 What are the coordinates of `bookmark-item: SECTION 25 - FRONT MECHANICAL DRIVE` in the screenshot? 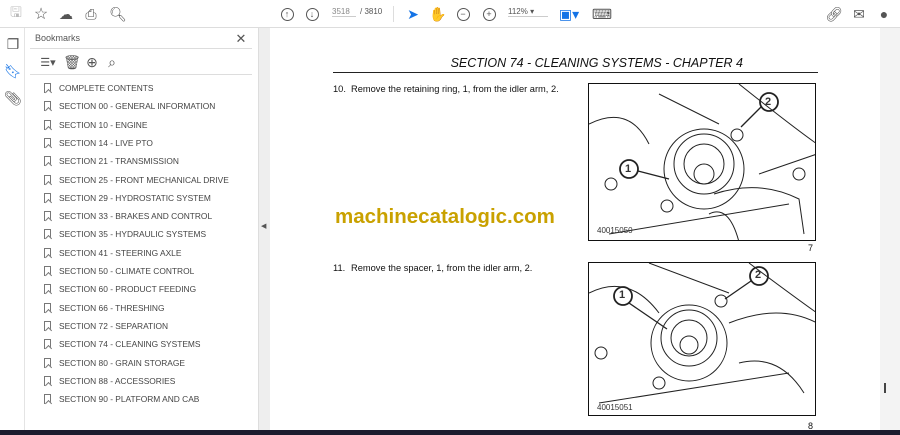 It's located at (136, 180).